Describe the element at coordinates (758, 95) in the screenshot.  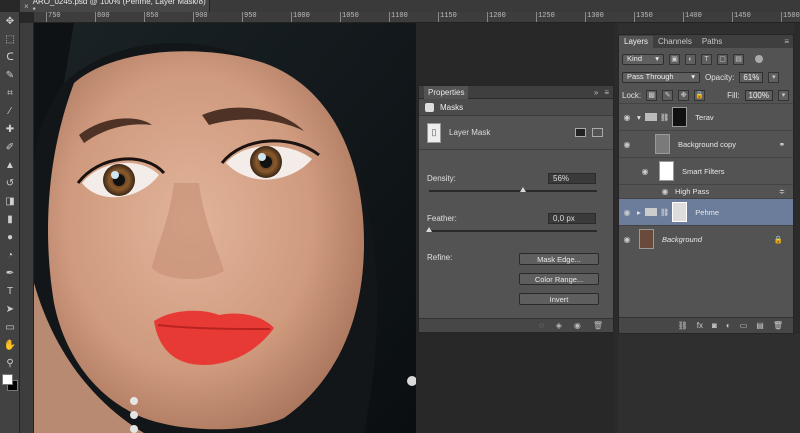
I see `fill-field: 100%` at that location.